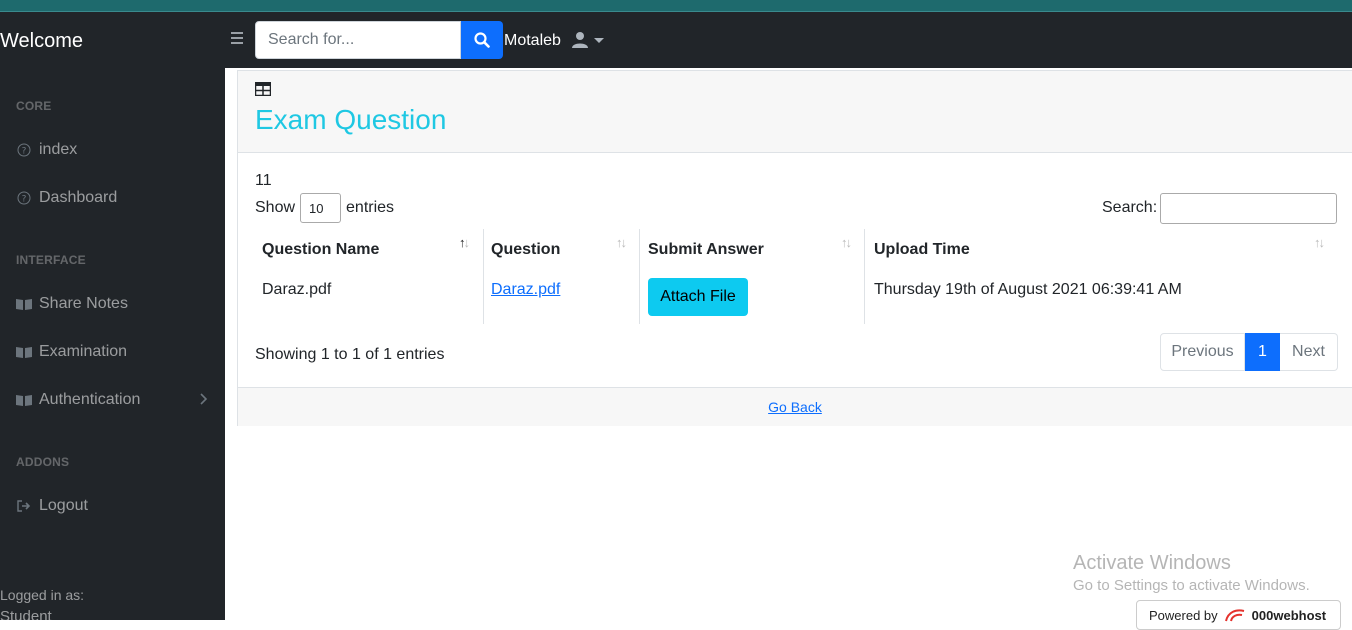 Image resolution: width=1352 pixels, height=630 pixels. Describe the element at coordinates (320, 250) in the screenshot. I see `column-header-question-name: Question Name` at that location.